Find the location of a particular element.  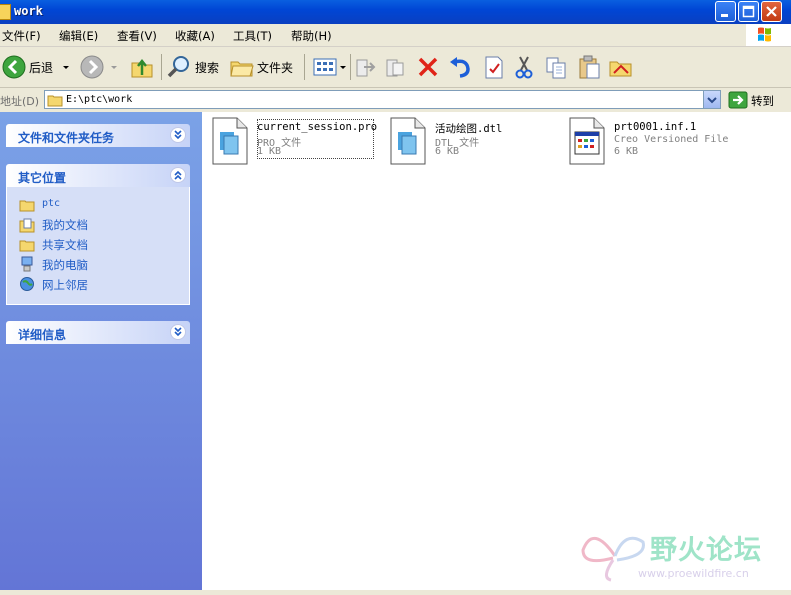

details-title: 详细信息 is located at coordinates (42, 335).